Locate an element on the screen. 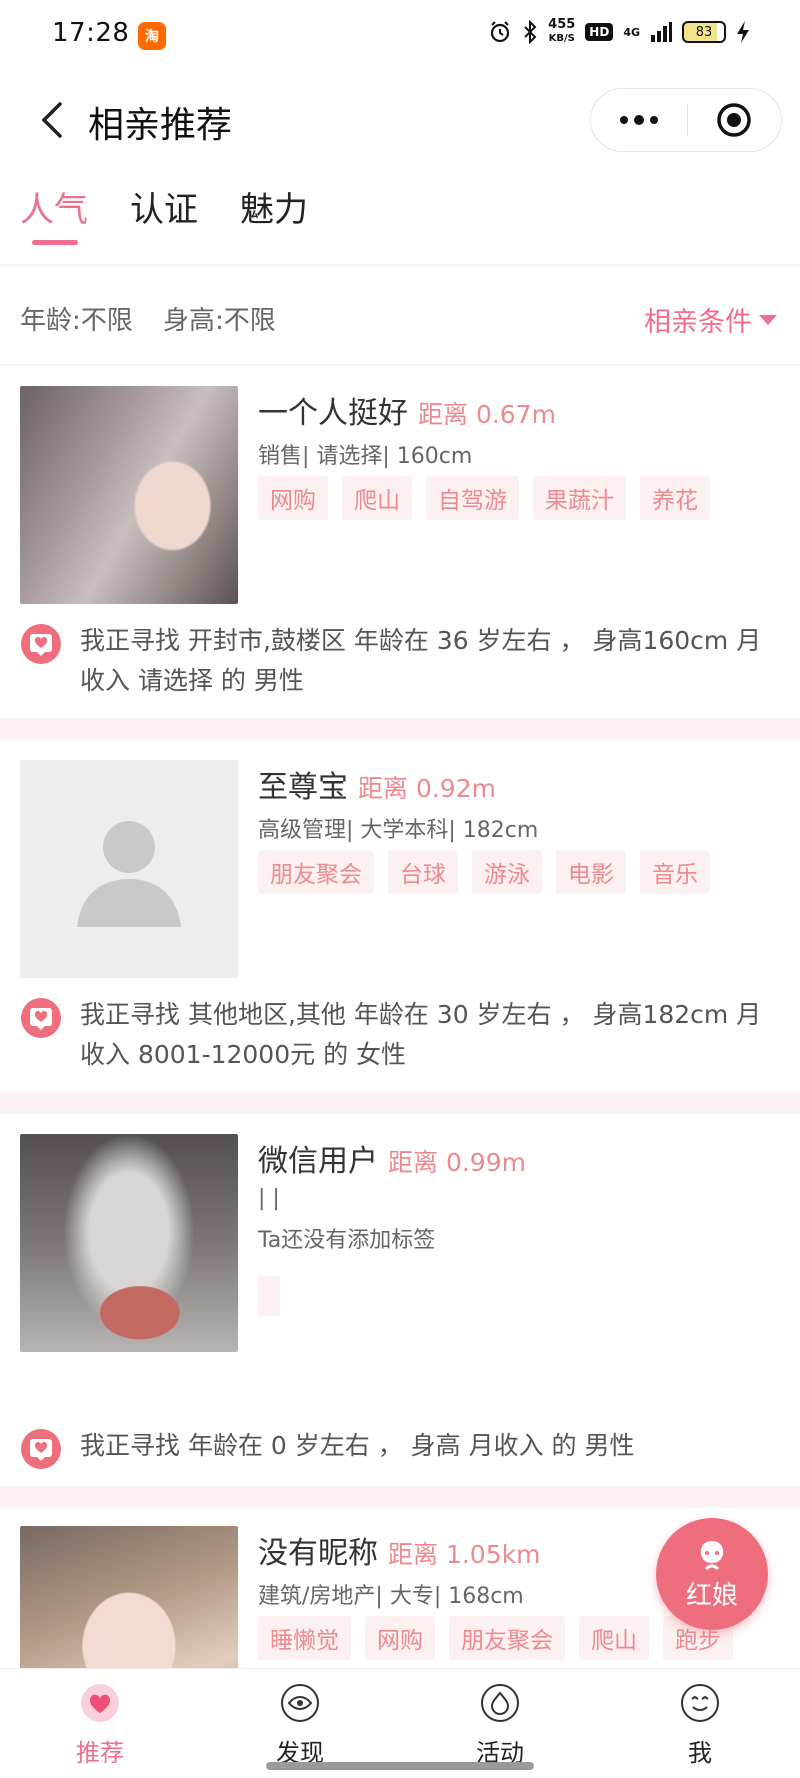 The image size is (800, 1778). taobao-app-icon: 淘 is located at coordinates (152, 36).